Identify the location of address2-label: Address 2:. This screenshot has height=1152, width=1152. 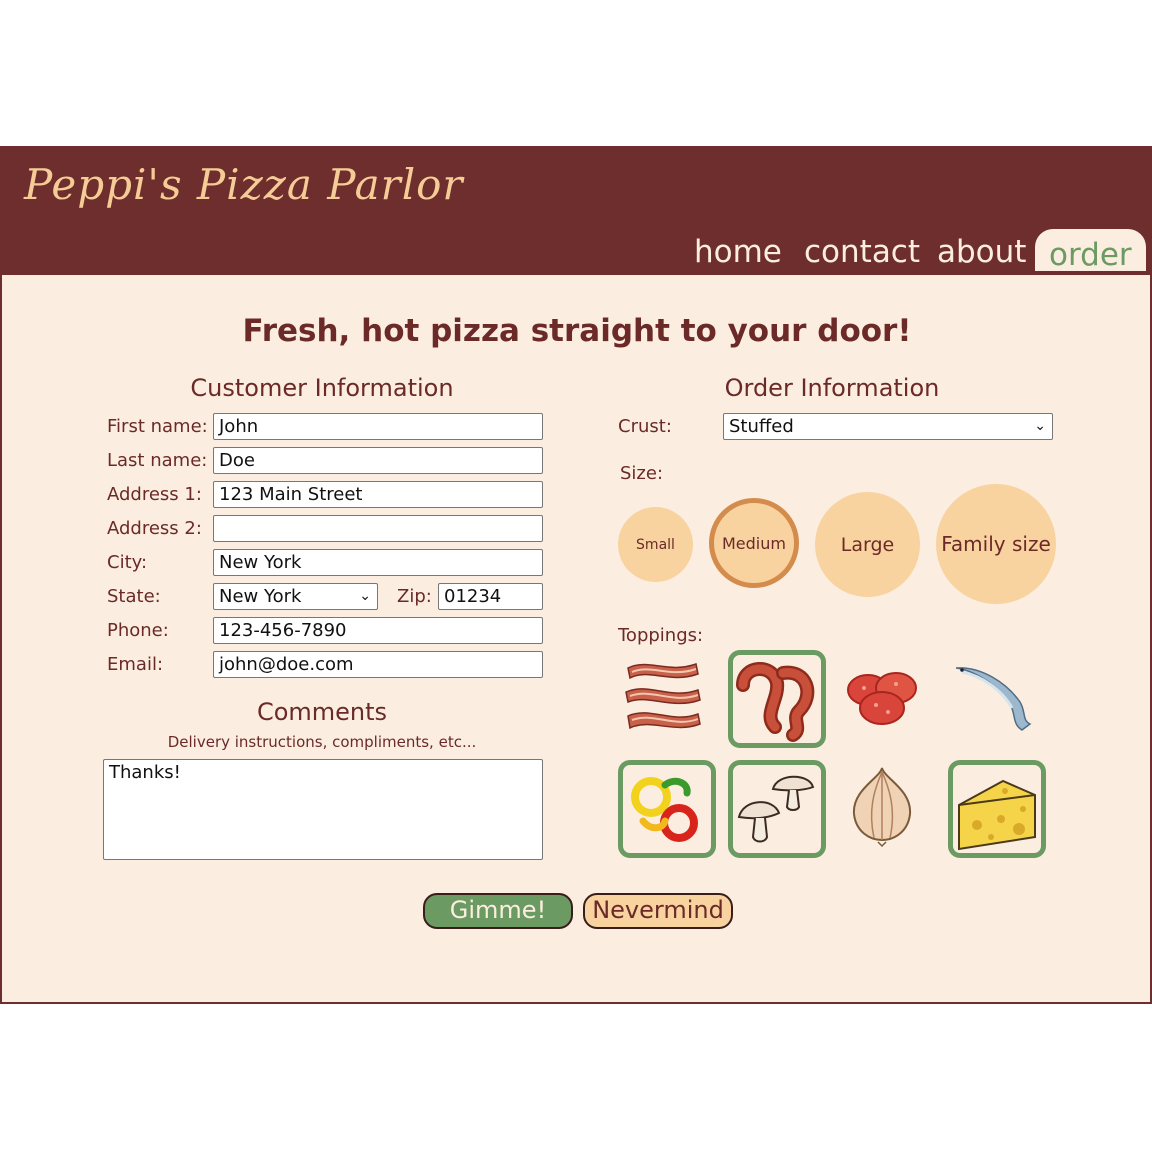
(154, 528).